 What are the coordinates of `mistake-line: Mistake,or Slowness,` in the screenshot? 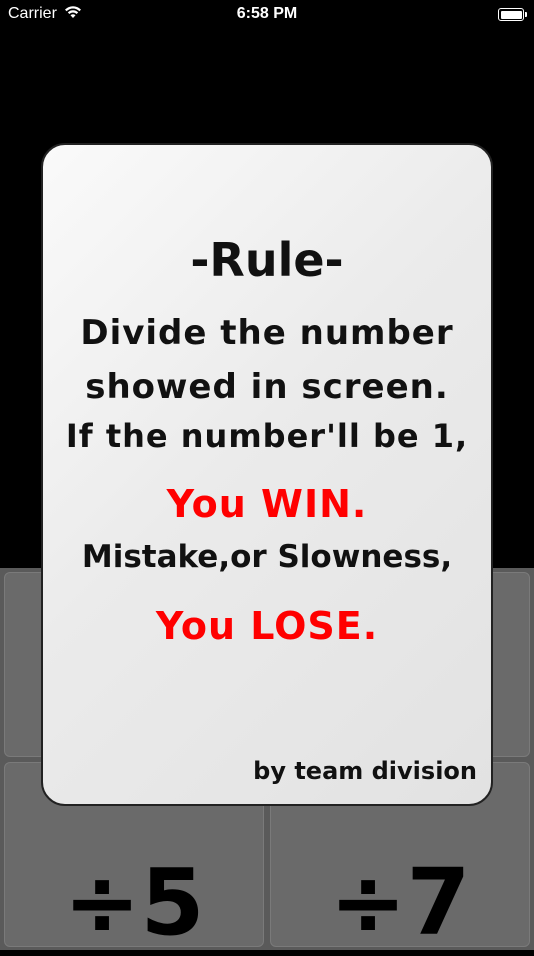 It's located at (267, 557).